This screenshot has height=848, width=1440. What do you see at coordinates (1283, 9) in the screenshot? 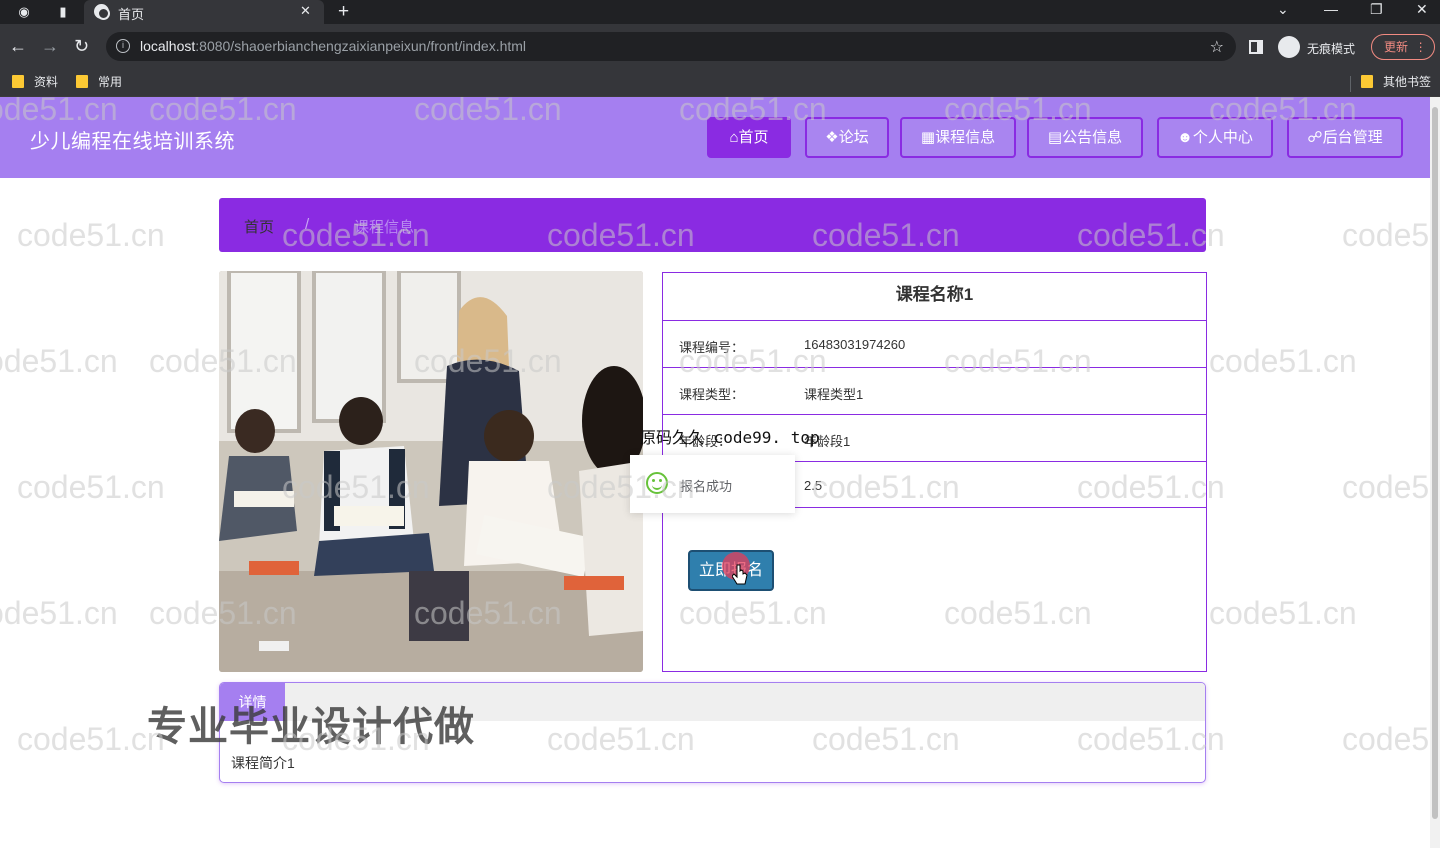
I see `tab-list-icon: ⌄` at bounding box center [1283, 9].